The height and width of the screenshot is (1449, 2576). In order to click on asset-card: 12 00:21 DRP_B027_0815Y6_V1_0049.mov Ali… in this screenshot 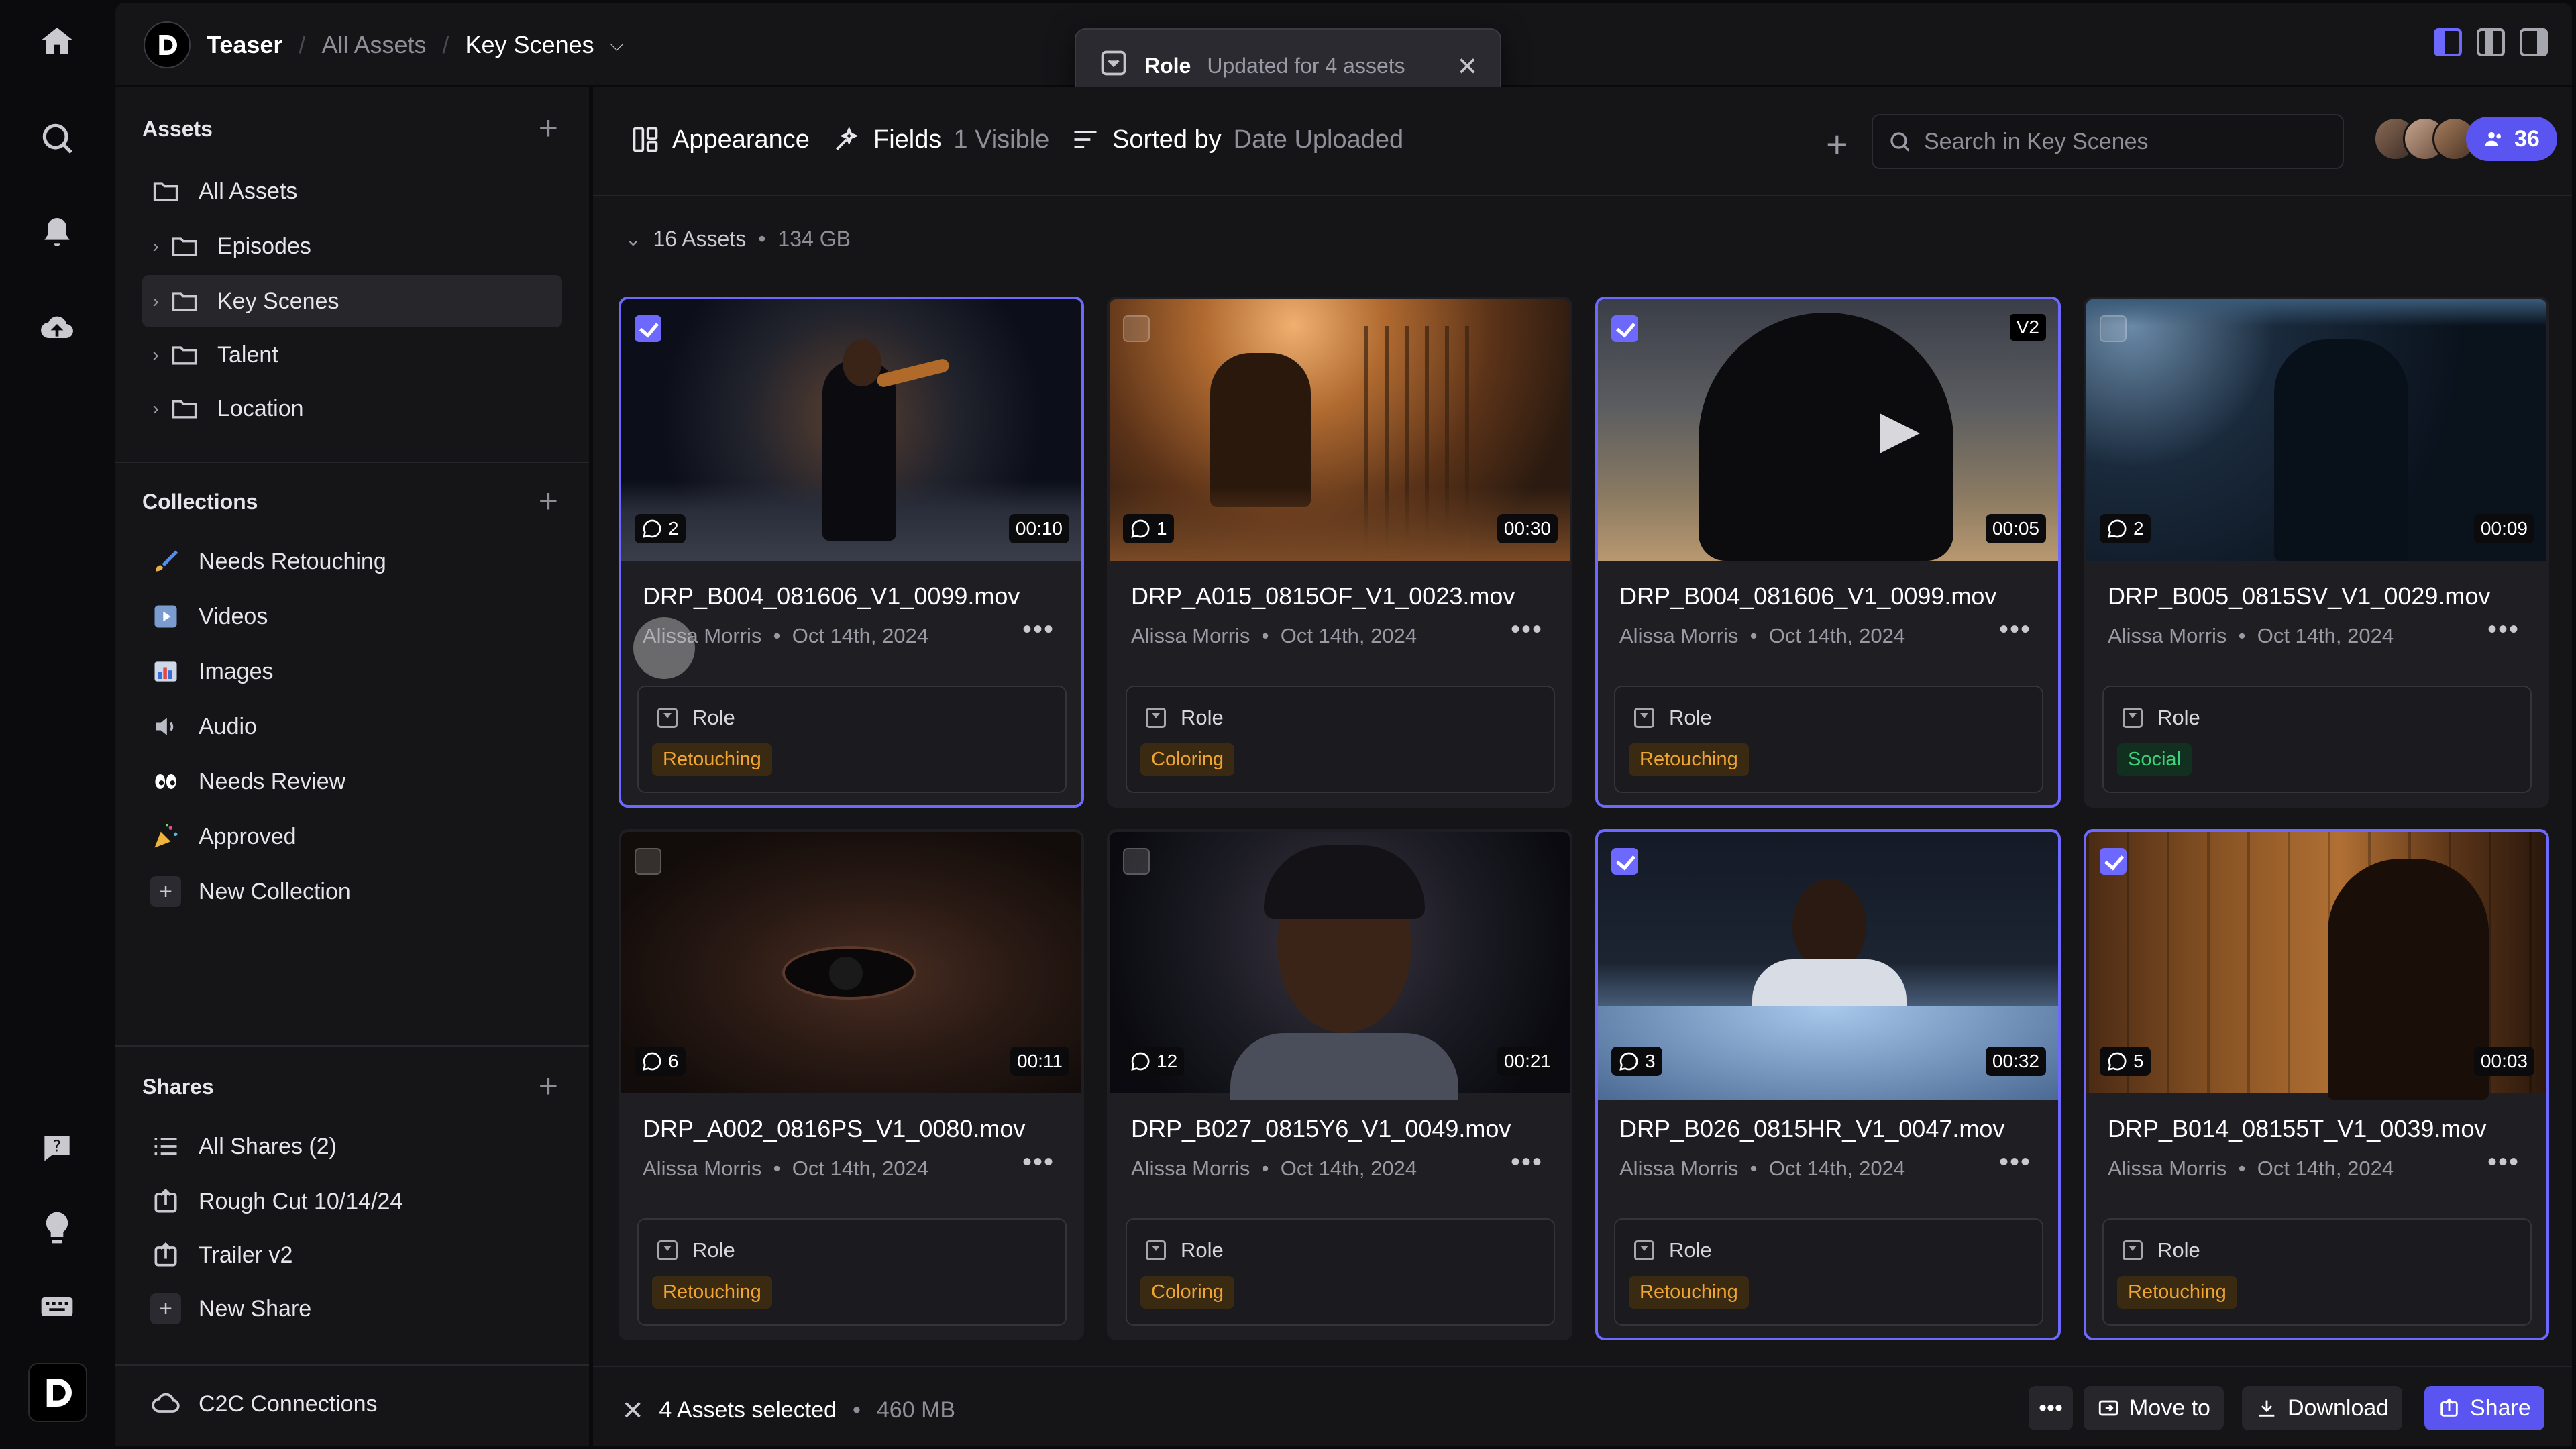, I will do `click(1339, 1084)`.